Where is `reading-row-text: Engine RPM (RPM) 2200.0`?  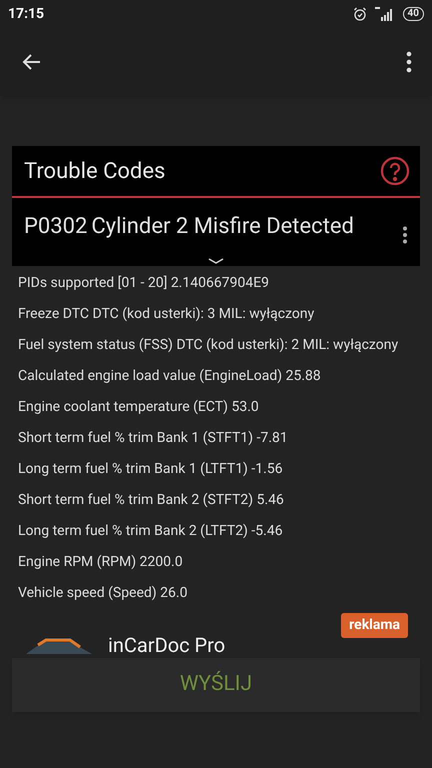
reading-row-text: Engine RPM (RPM) 2200.0 is located at coordinates (101, 562).